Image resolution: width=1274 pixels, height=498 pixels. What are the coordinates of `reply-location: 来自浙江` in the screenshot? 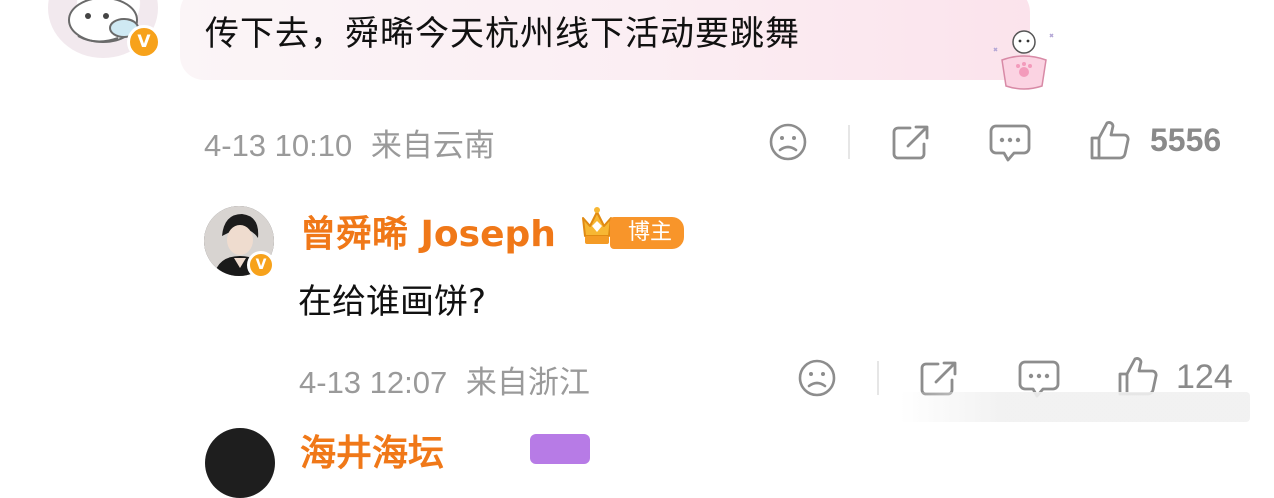 It's located at (527, 382).